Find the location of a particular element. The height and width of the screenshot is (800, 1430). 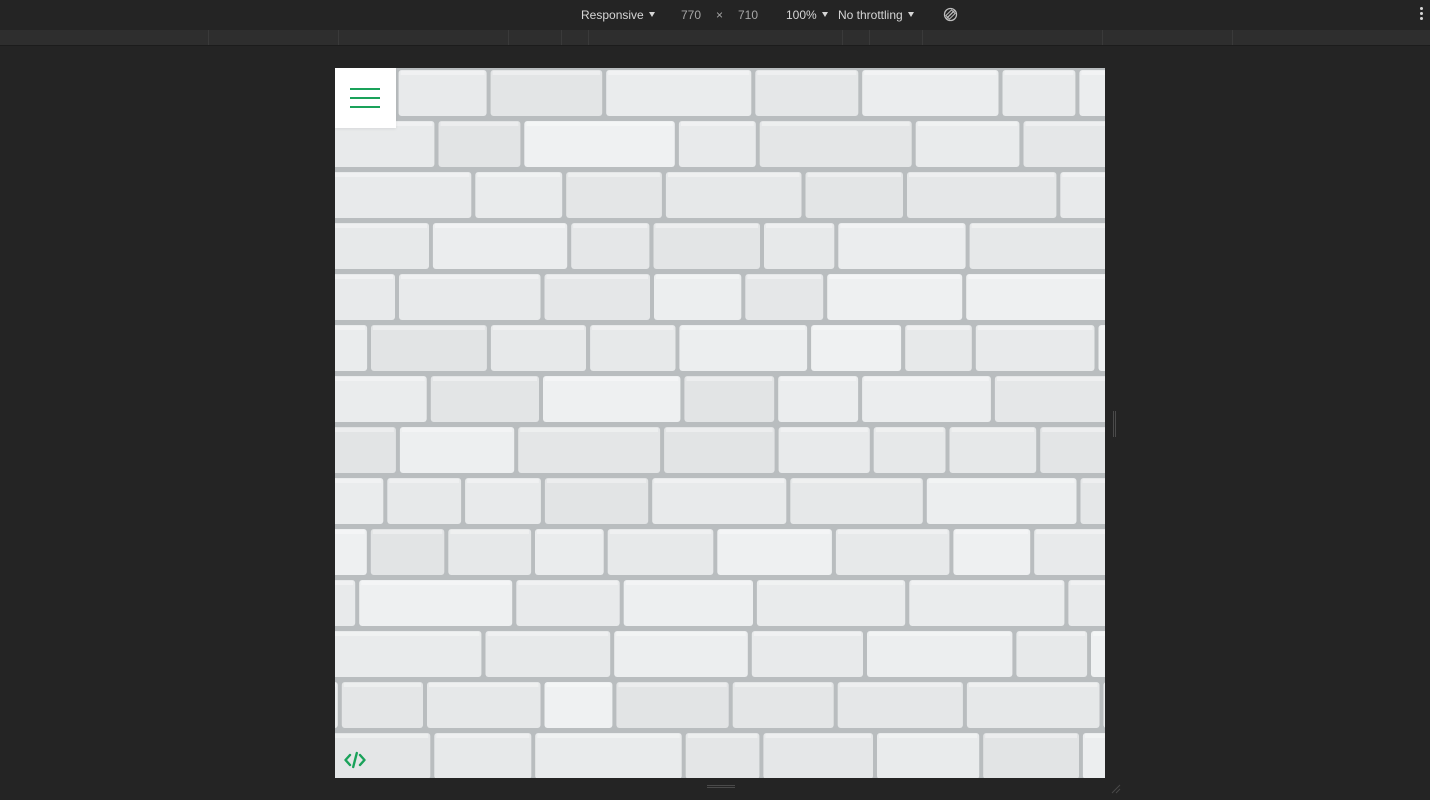

rotate-icon is located at coordinates (950, 14).